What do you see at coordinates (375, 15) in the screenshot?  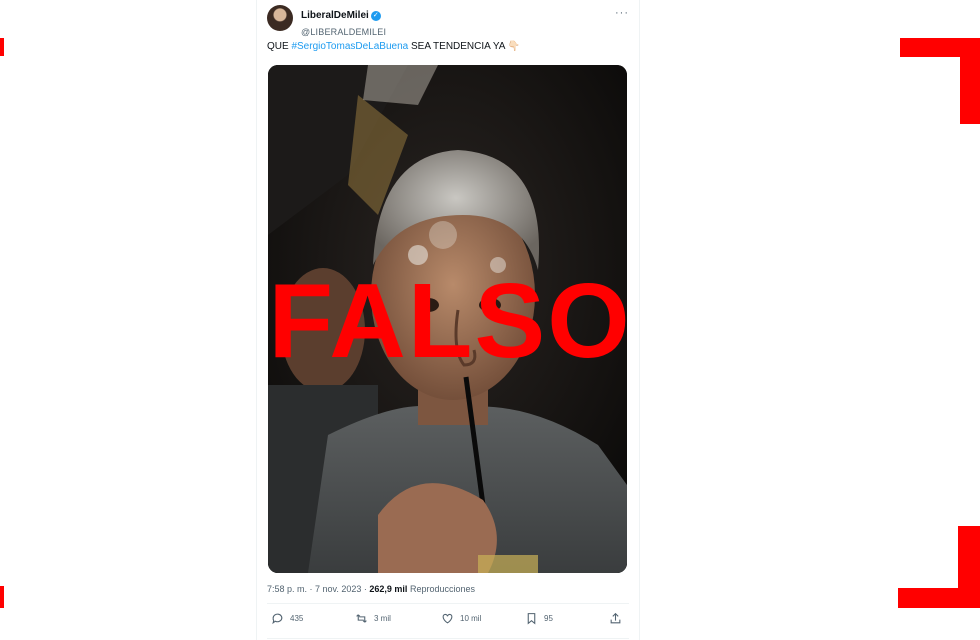 I see `verified-badge-icon: ✓` at bounding box center [375, 15].